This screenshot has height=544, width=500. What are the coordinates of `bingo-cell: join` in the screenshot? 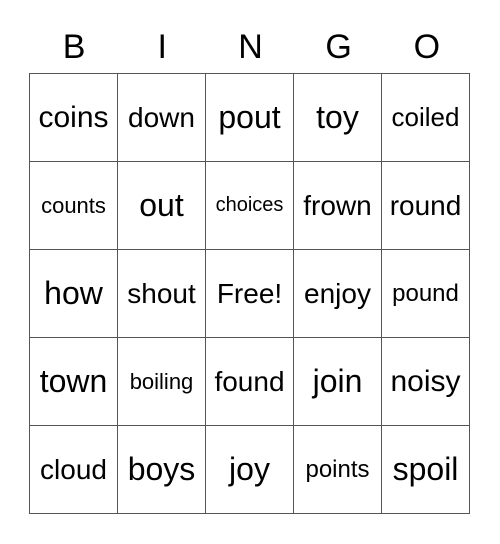 It's located at (337, 381).